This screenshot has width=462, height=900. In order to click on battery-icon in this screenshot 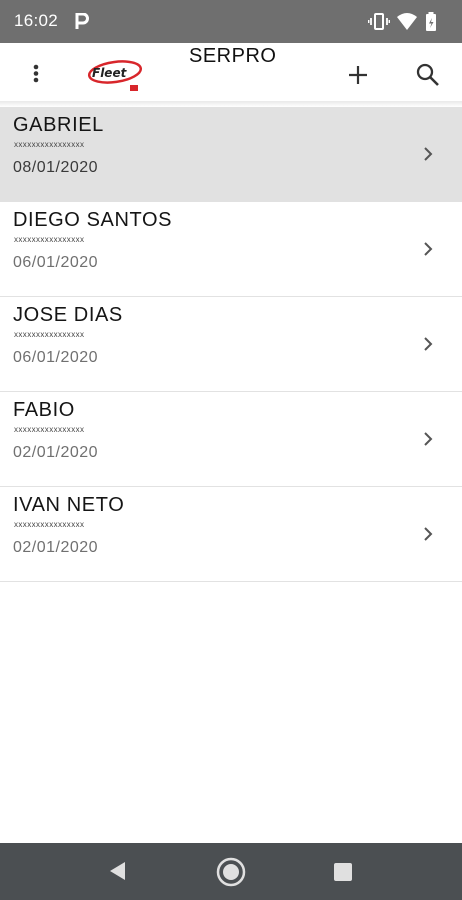, I will do `click(431, 21)`.